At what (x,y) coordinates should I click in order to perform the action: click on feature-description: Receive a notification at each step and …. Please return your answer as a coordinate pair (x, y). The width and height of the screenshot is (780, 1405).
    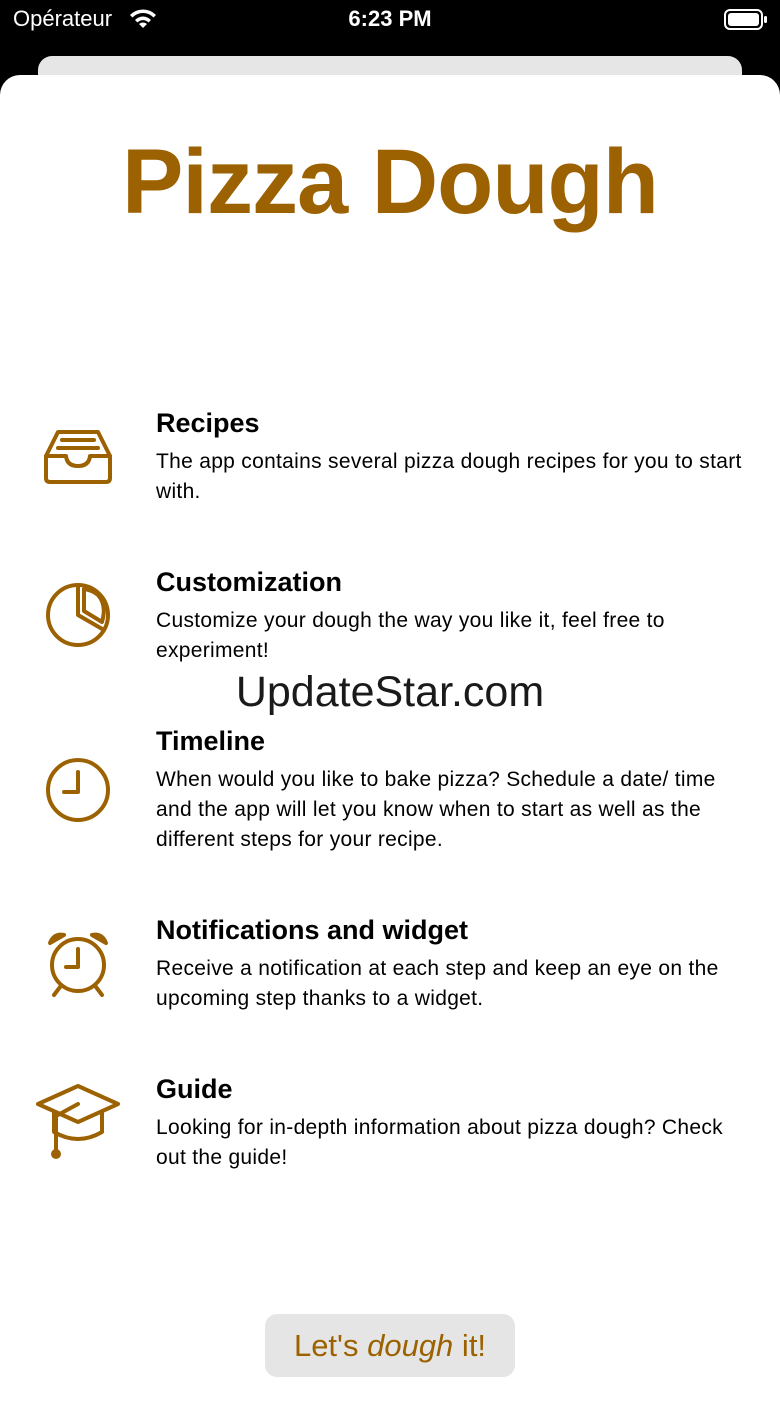
    Looking at the image, I should click on (437, 983).